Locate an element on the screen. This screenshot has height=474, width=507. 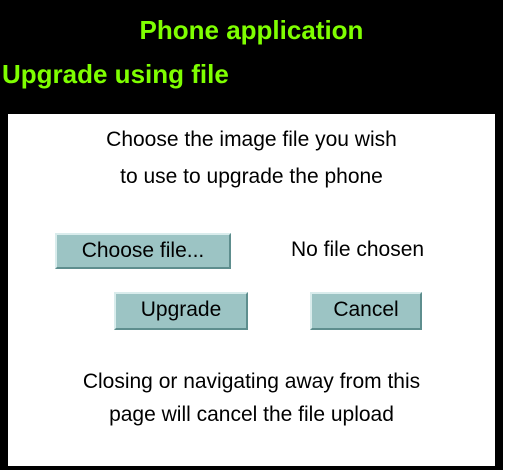
warning-note-line2: page will cancel the file upload is located at coordinates (251, 414).